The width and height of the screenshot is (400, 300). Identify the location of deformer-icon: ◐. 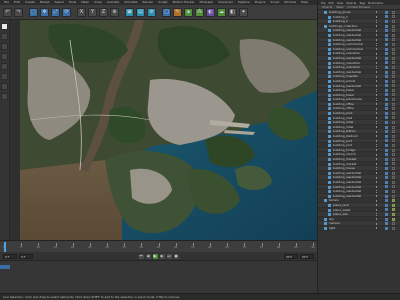
(210, 12).